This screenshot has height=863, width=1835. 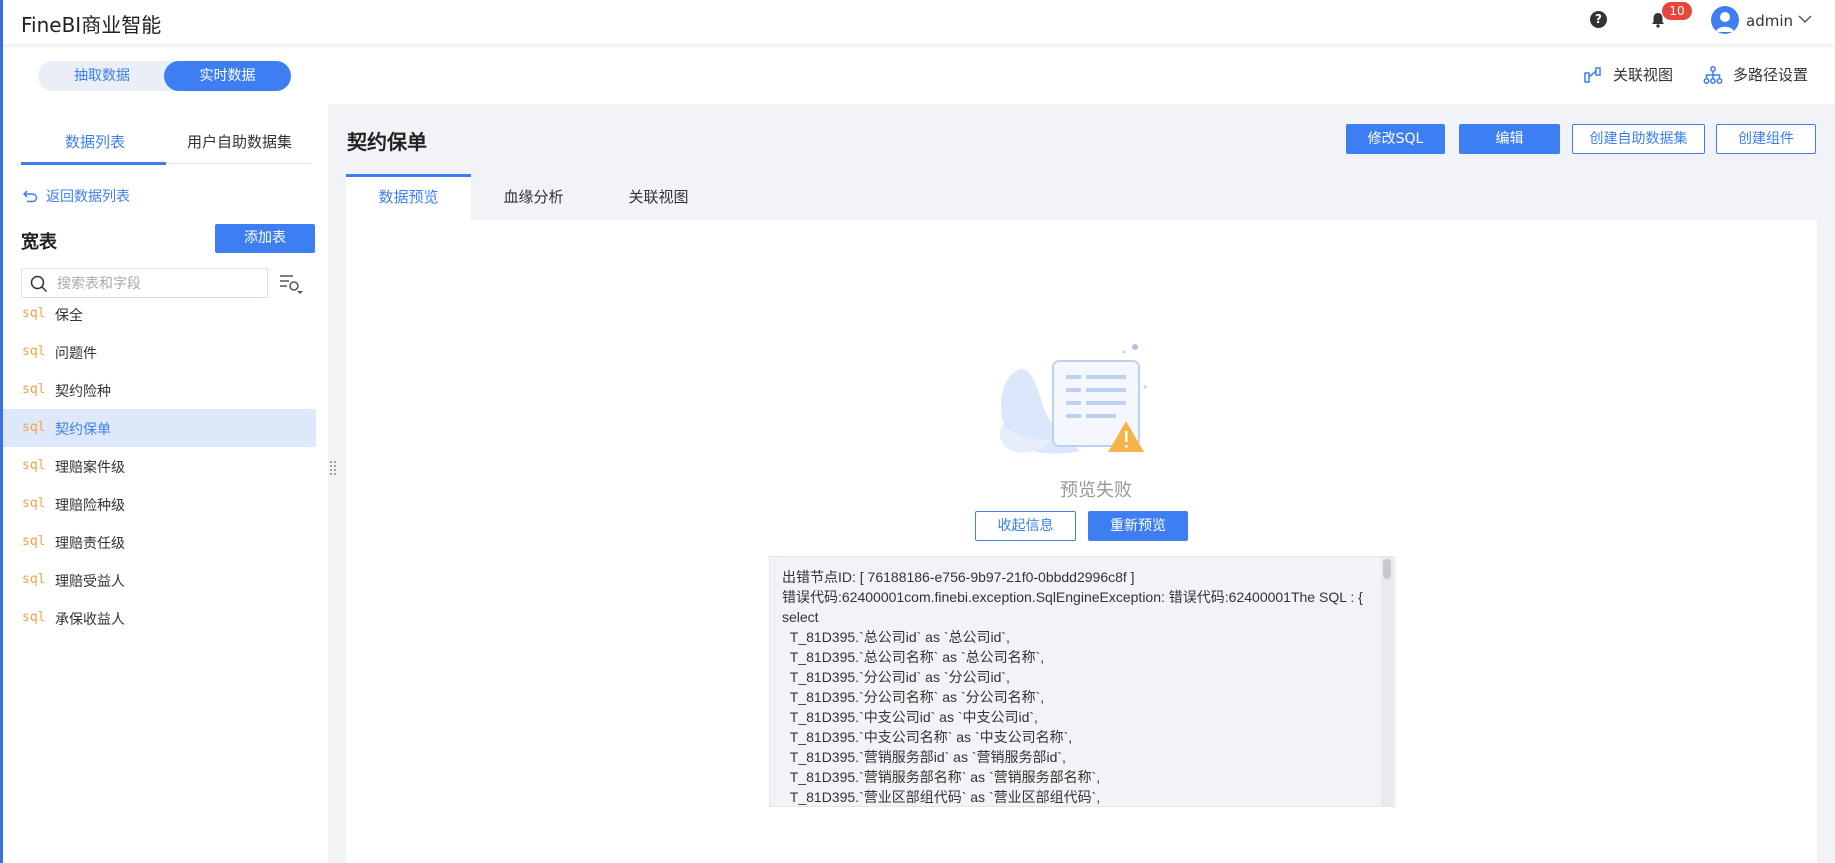 I want to click on table-name: 问题件, so click(x=76, y=354).